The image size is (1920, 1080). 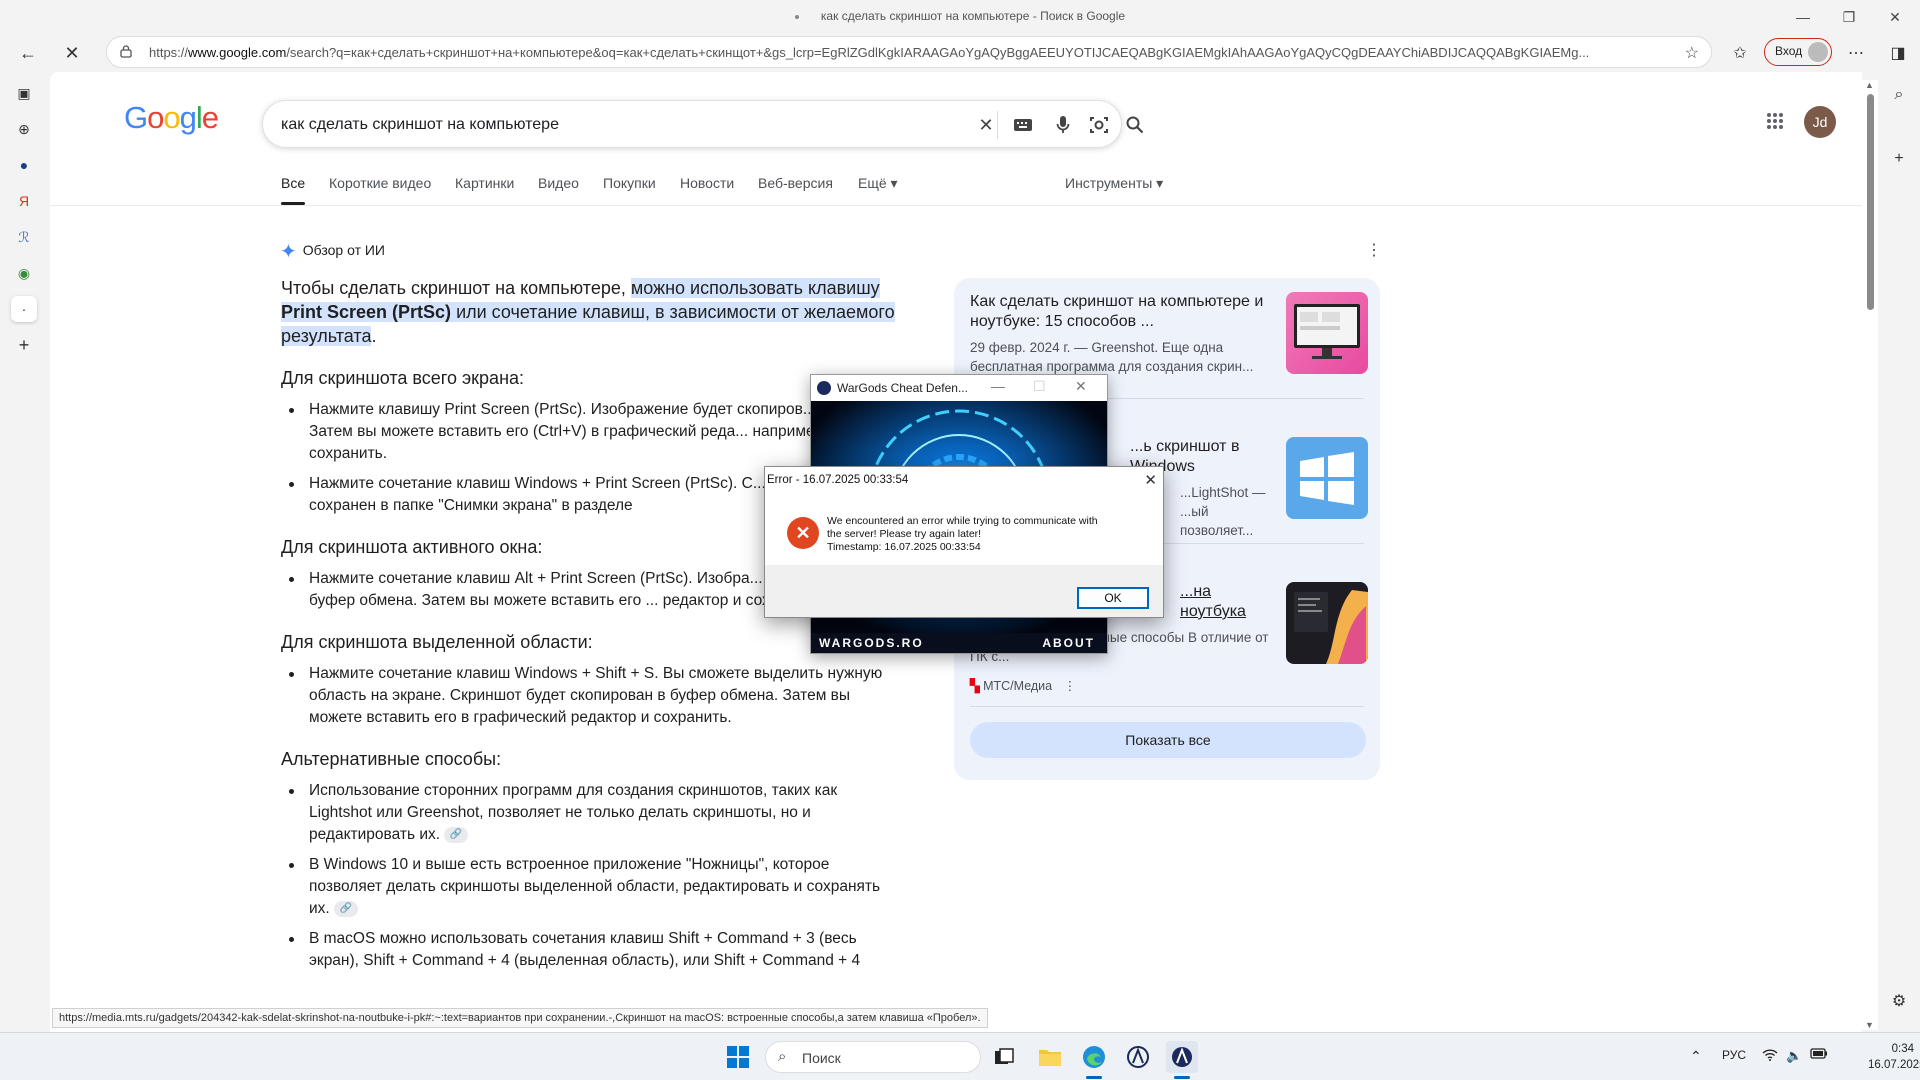 What do you see at coordinates (1869, 1025) in the screenshot?
I see `scroll-down-icon: ▼` at bounding box center [1869, 1025].